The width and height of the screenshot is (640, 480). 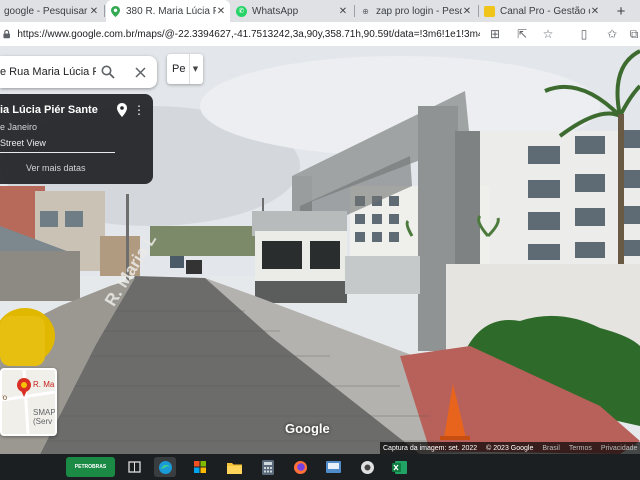 What do you see at coordinates (46, 11) in the screenshot?
I see `tab-label: google - Pesquisar` at bounding box center [46, 11].